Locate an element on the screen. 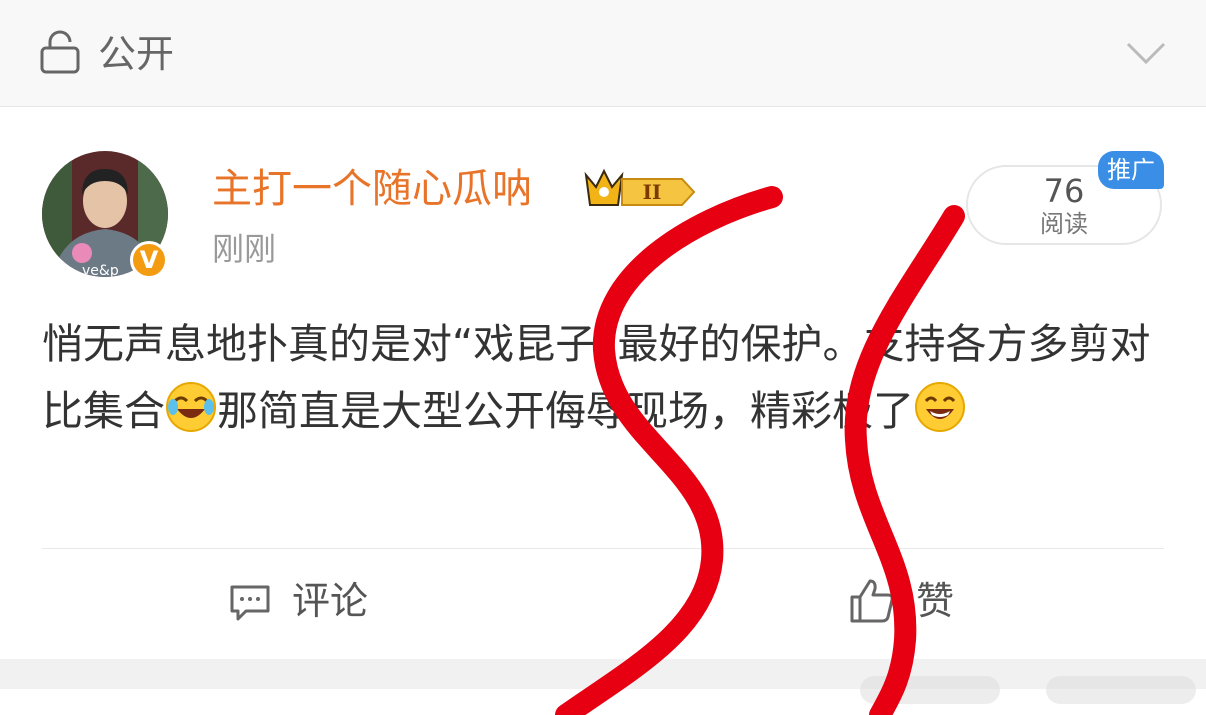 The width and height of the screenshot is (1206, 715). avatar: ve&p V is located at coordinates (105, 215).